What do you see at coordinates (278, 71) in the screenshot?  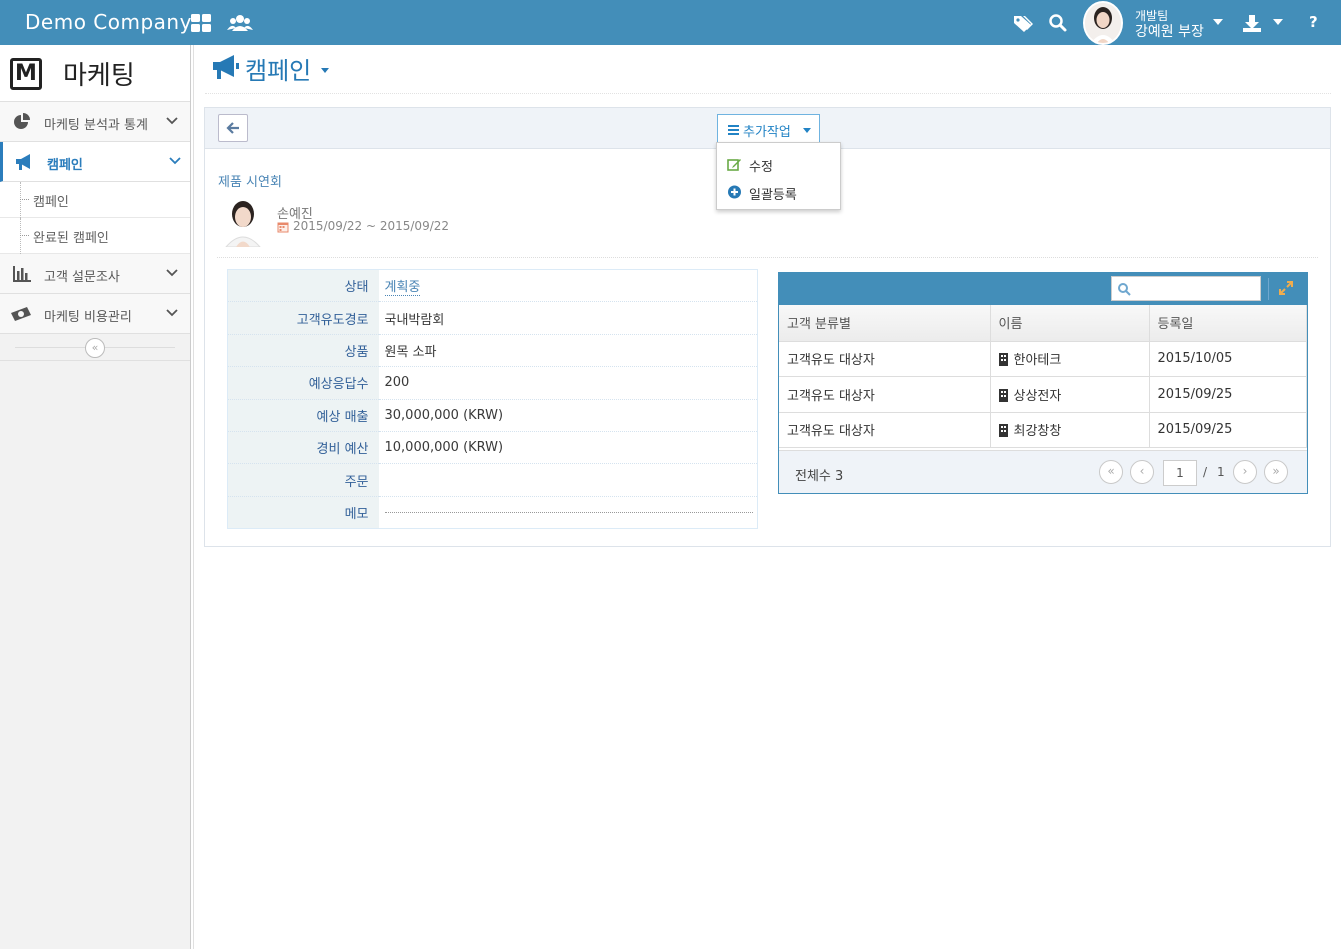 I see `page-title-text: 캠페인` at bounding box center [278, 71].